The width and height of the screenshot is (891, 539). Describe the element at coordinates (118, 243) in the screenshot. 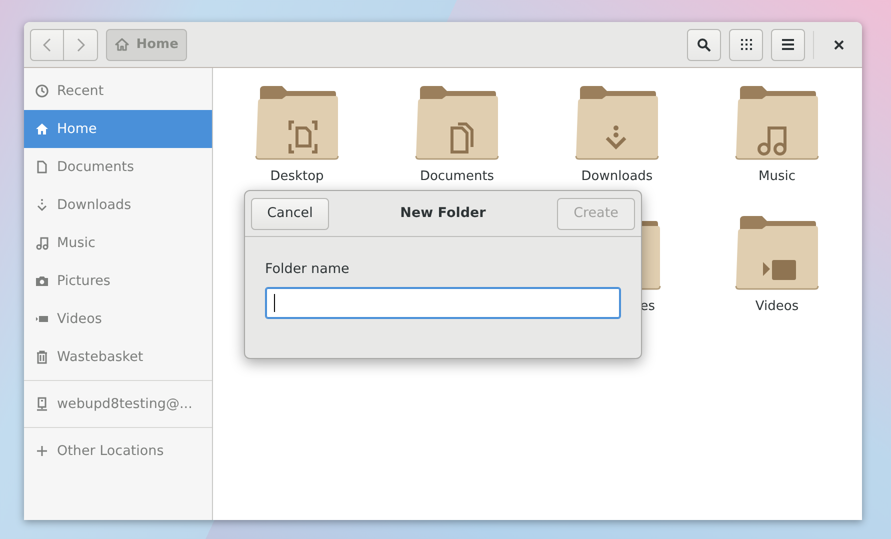

I see `sidebar-item: Music` at that location.